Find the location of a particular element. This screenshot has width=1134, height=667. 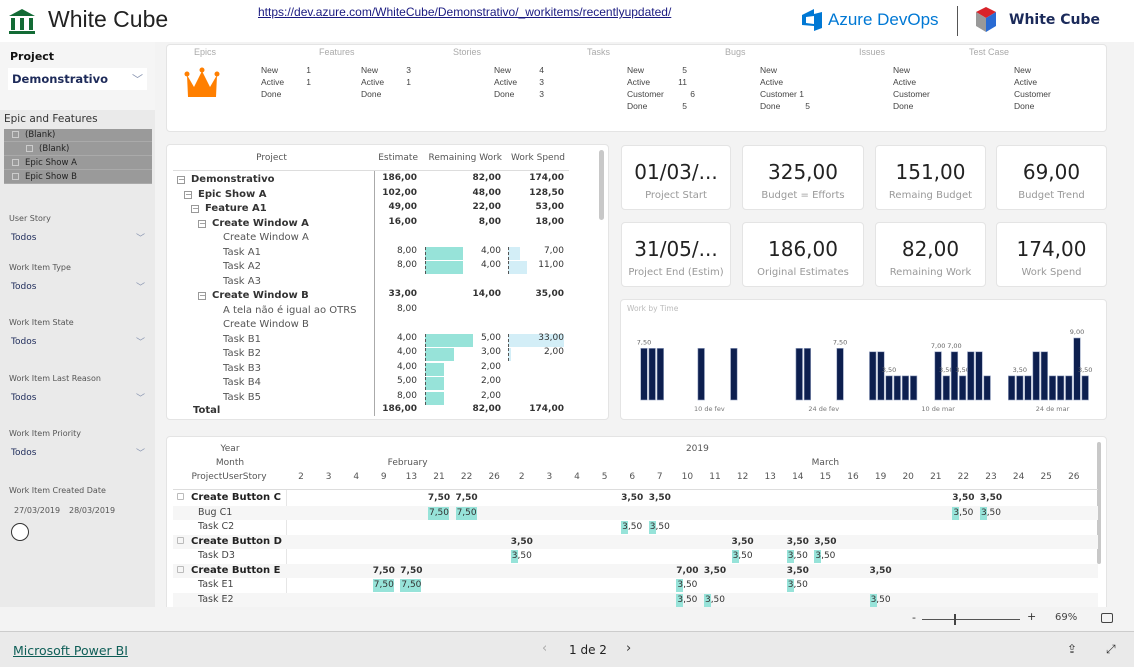

prev-page-icon: ‹ is located at coordinates (544, 648).